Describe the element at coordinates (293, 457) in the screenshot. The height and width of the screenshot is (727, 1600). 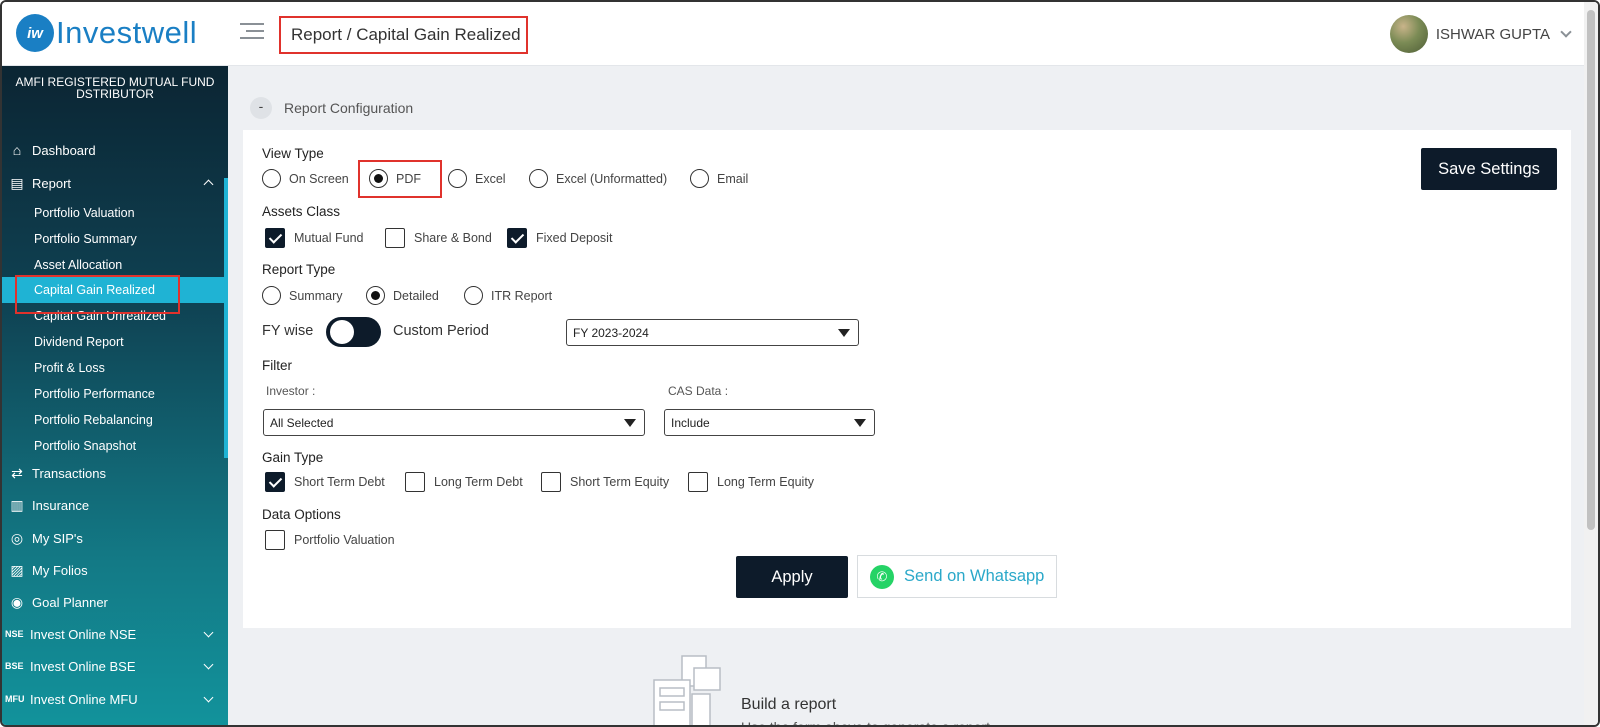
I see `gain-type-label: Gain Type` at that location.